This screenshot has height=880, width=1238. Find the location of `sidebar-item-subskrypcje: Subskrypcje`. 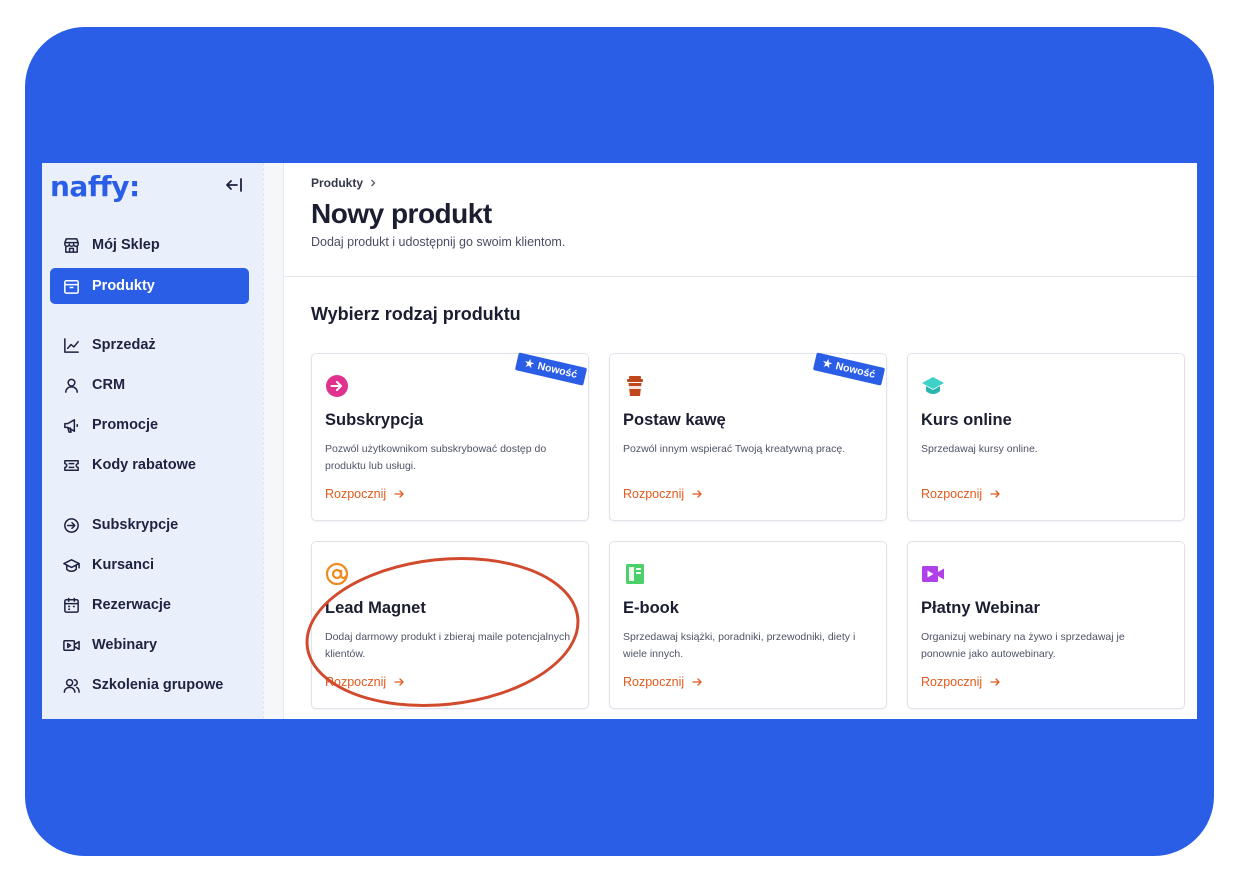

sidebar-item-subskrypcje: Subskrypcje is located at coordinates (149, 525).